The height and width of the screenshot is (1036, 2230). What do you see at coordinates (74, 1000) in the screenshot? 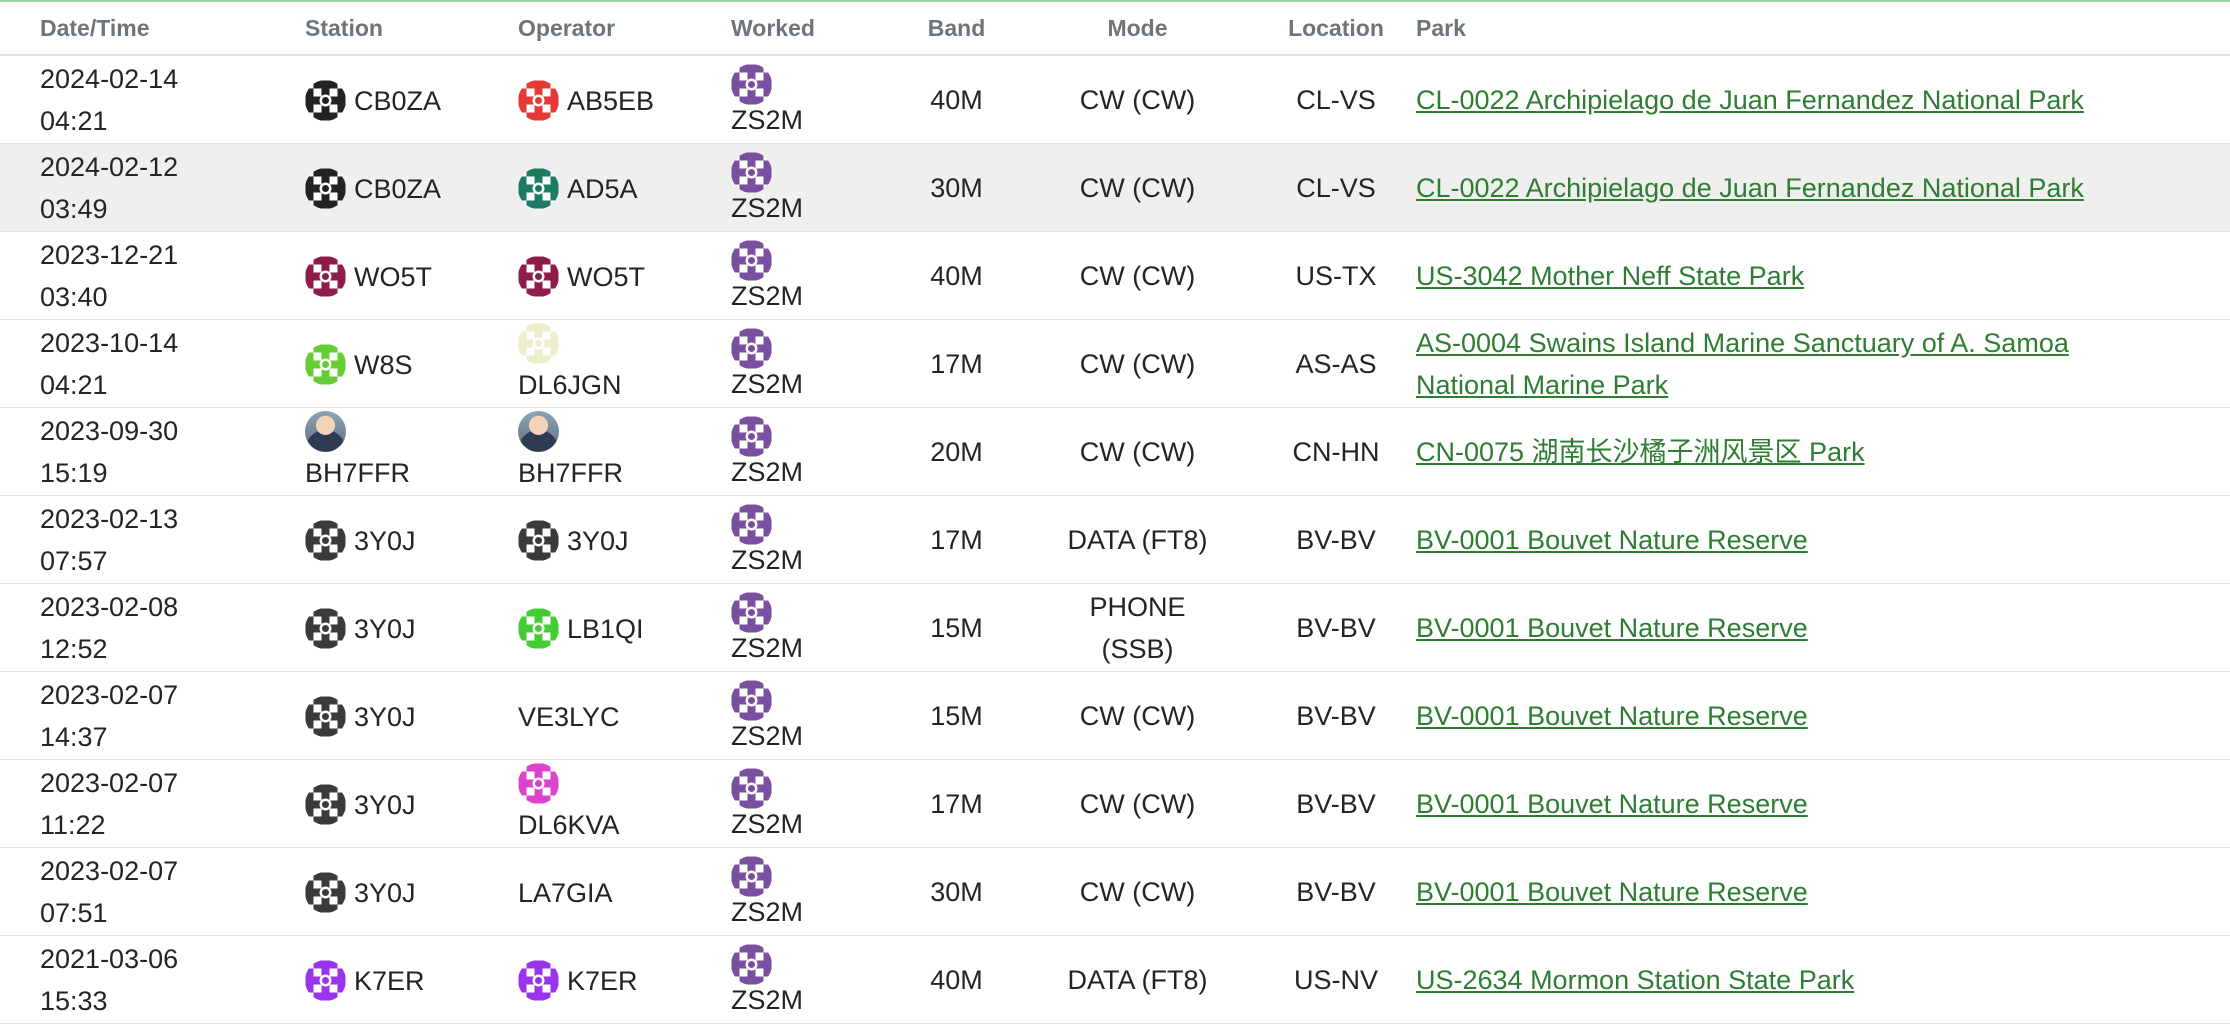
I see `time-text: 15:33` at bounding box center [74, 1000].